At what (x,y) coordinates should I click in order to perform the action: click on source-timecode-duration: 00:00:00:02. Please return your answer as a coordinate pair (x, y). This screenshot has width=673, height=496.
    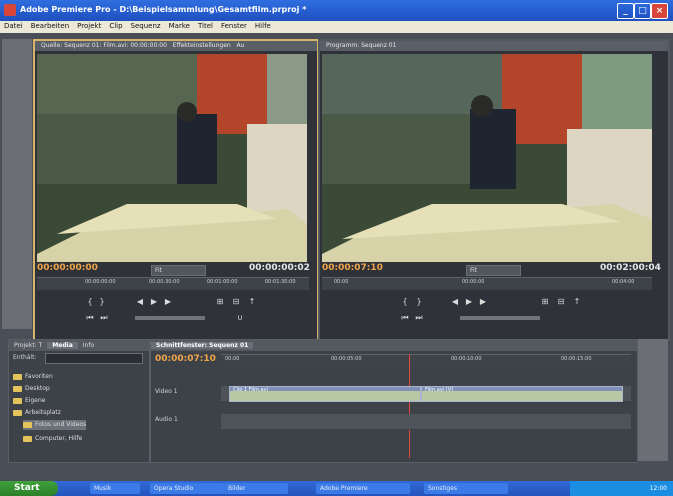
    Looking at the image, I should click on (279, 268).